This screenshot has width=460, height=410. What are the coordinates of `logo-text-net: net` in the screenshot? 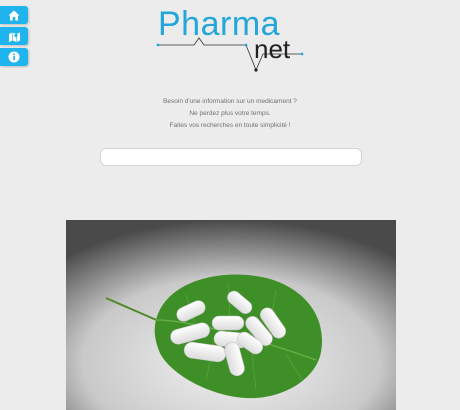 It's located at (272, 49).